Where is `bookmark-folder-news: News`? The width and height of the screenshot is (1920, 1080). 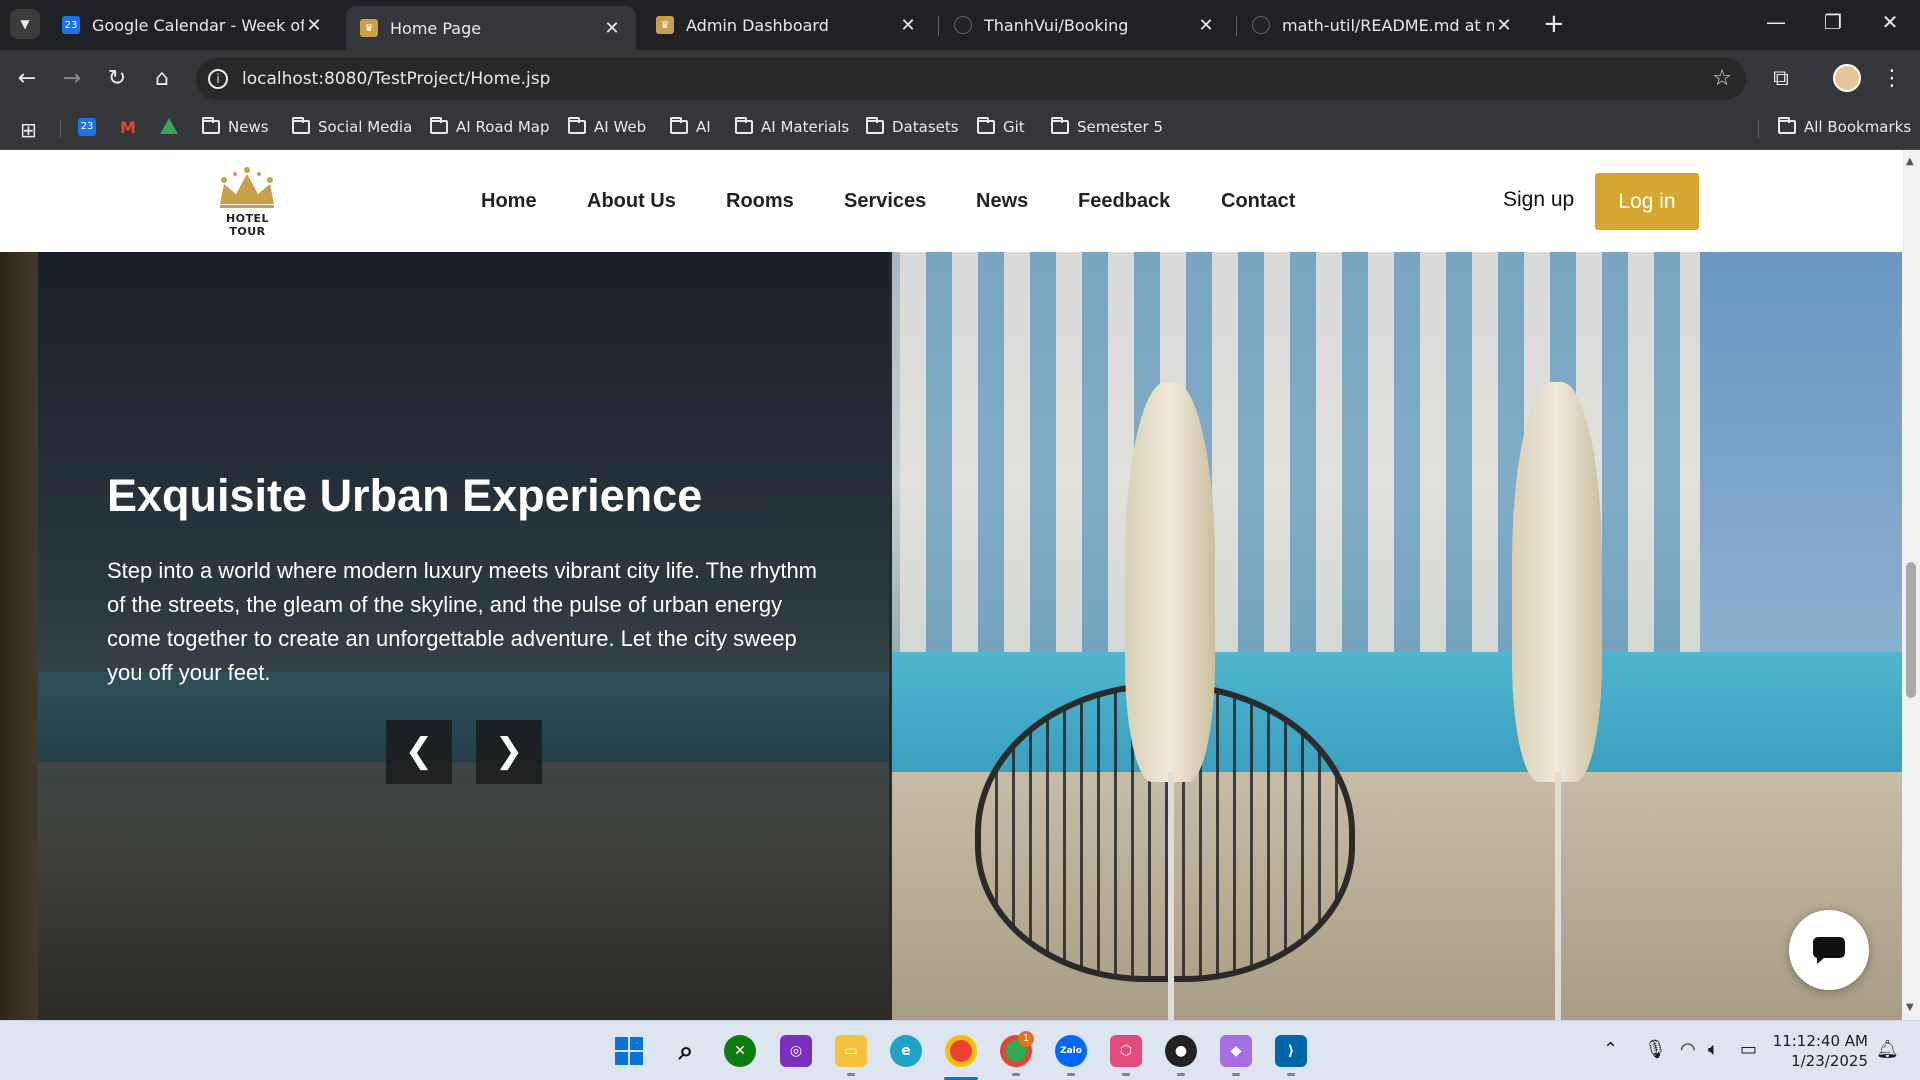 bookmark-folder-news: News is located at coordinates (235, 126).